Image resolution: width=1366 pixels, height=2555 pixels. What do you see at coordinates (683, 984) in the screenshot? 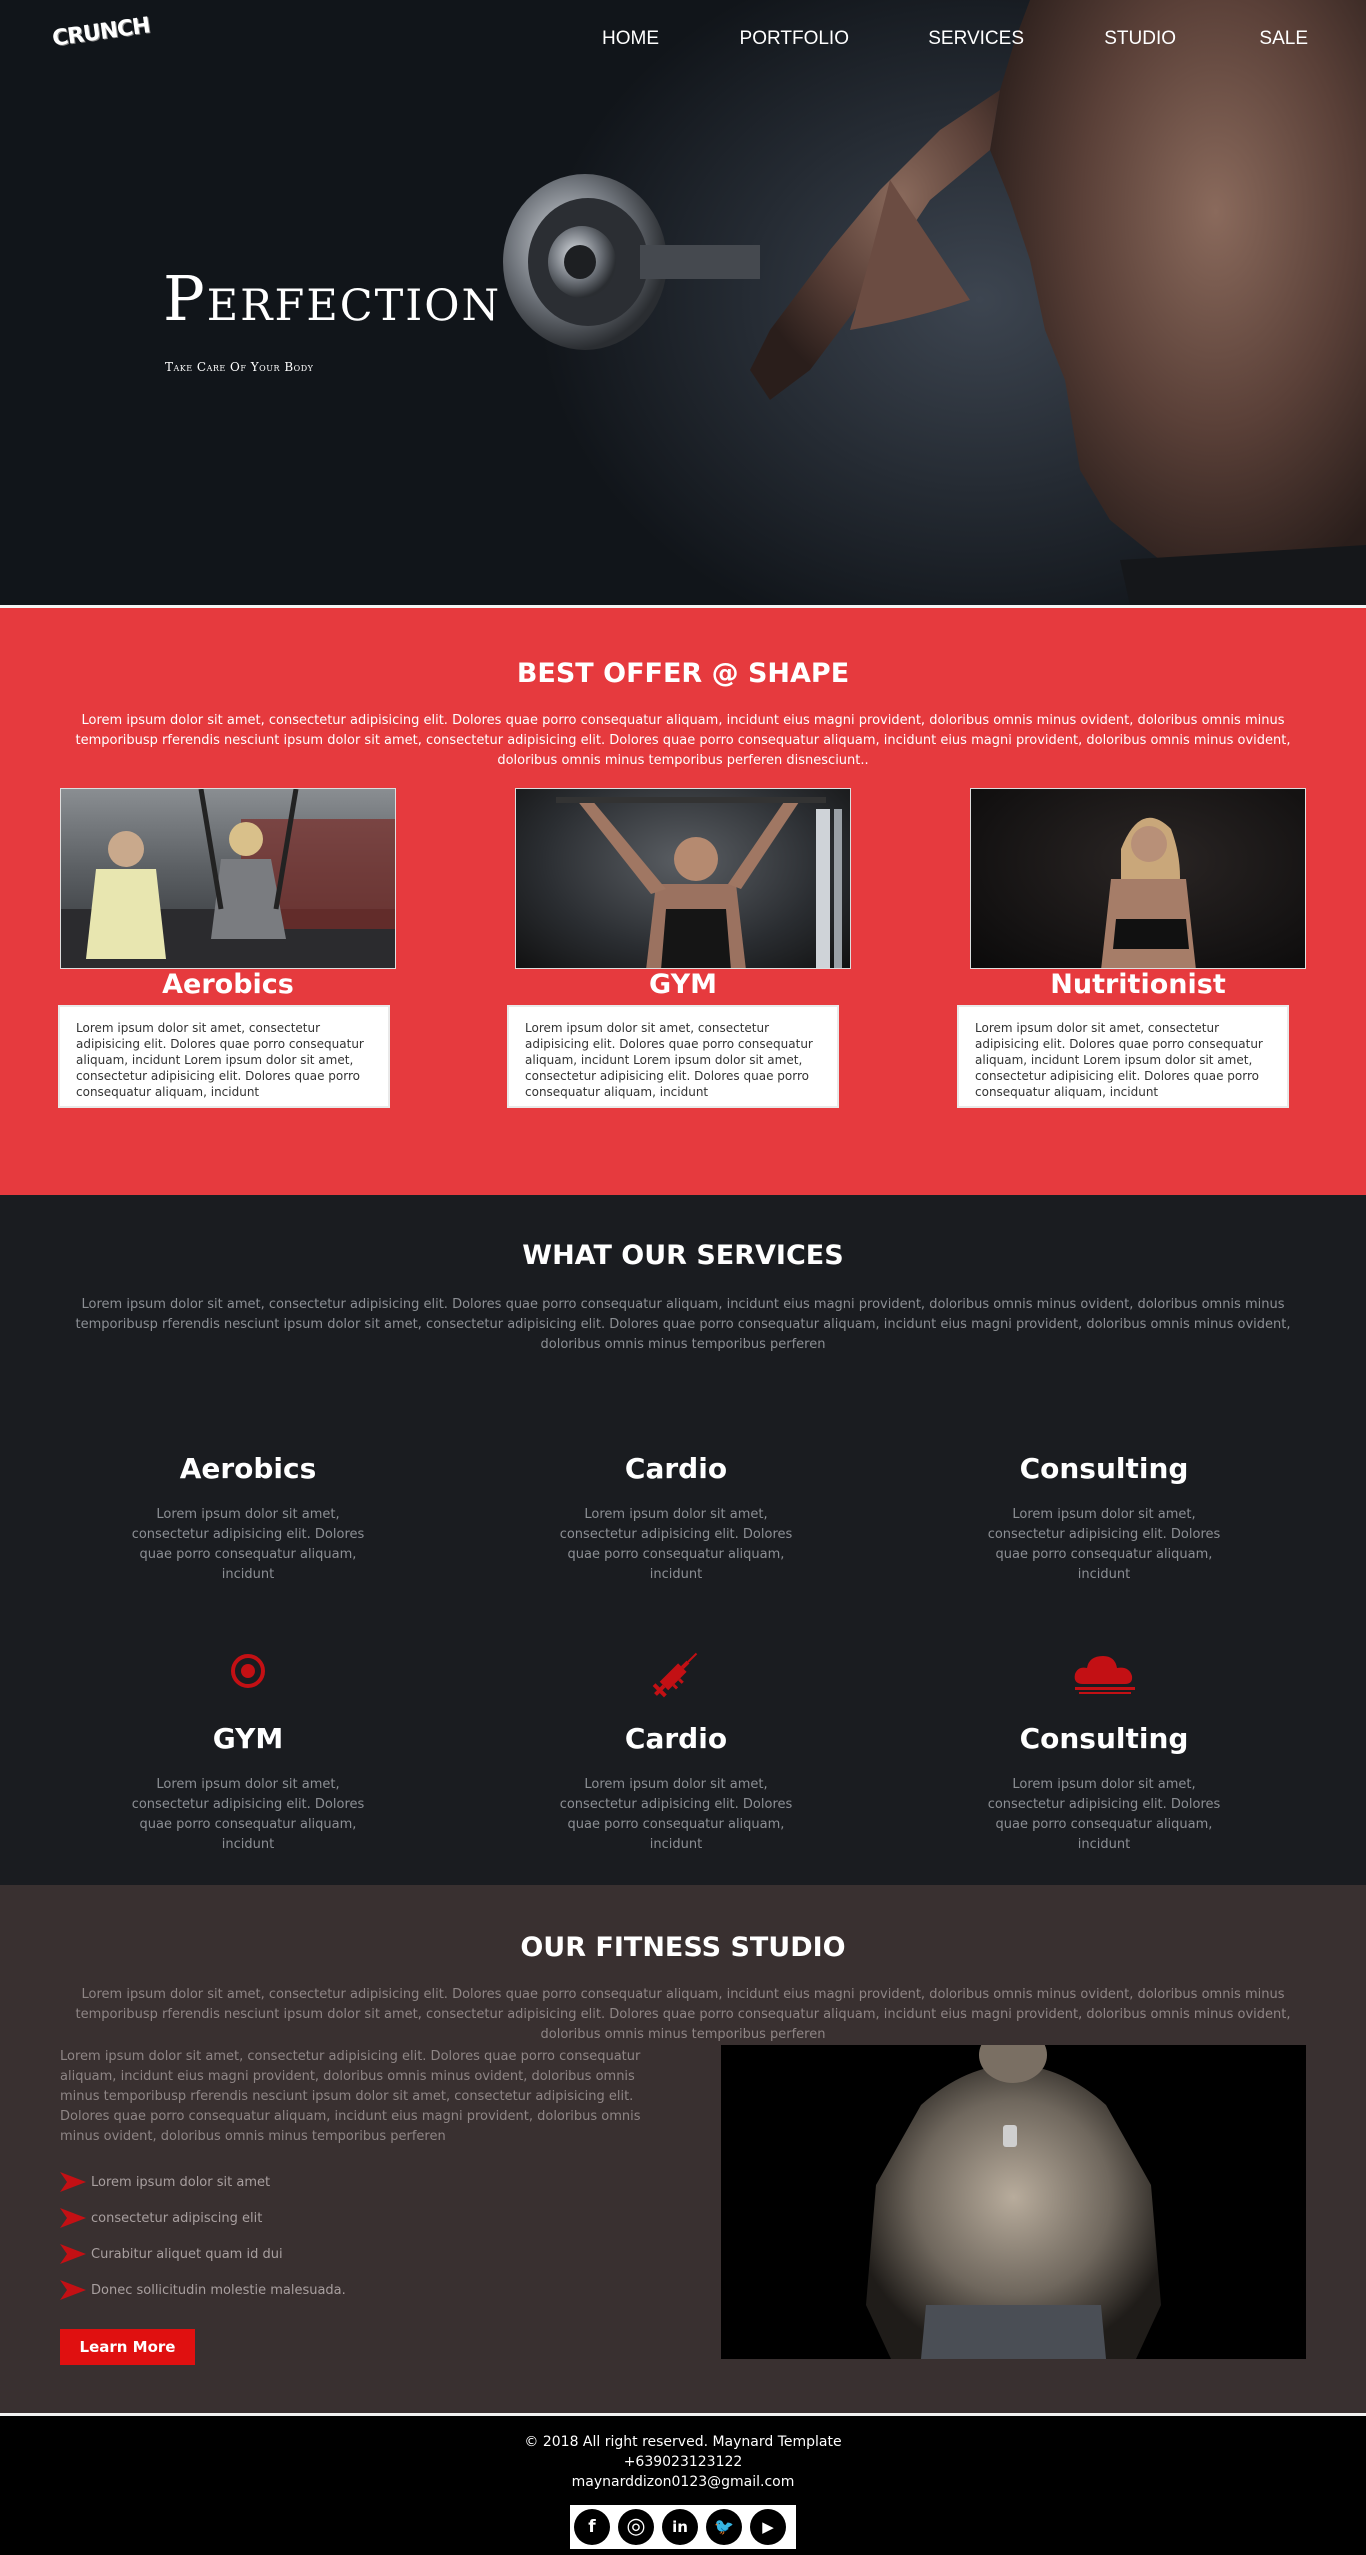
I see `offer-card-title: GYM` at bounding box center [683, 984].